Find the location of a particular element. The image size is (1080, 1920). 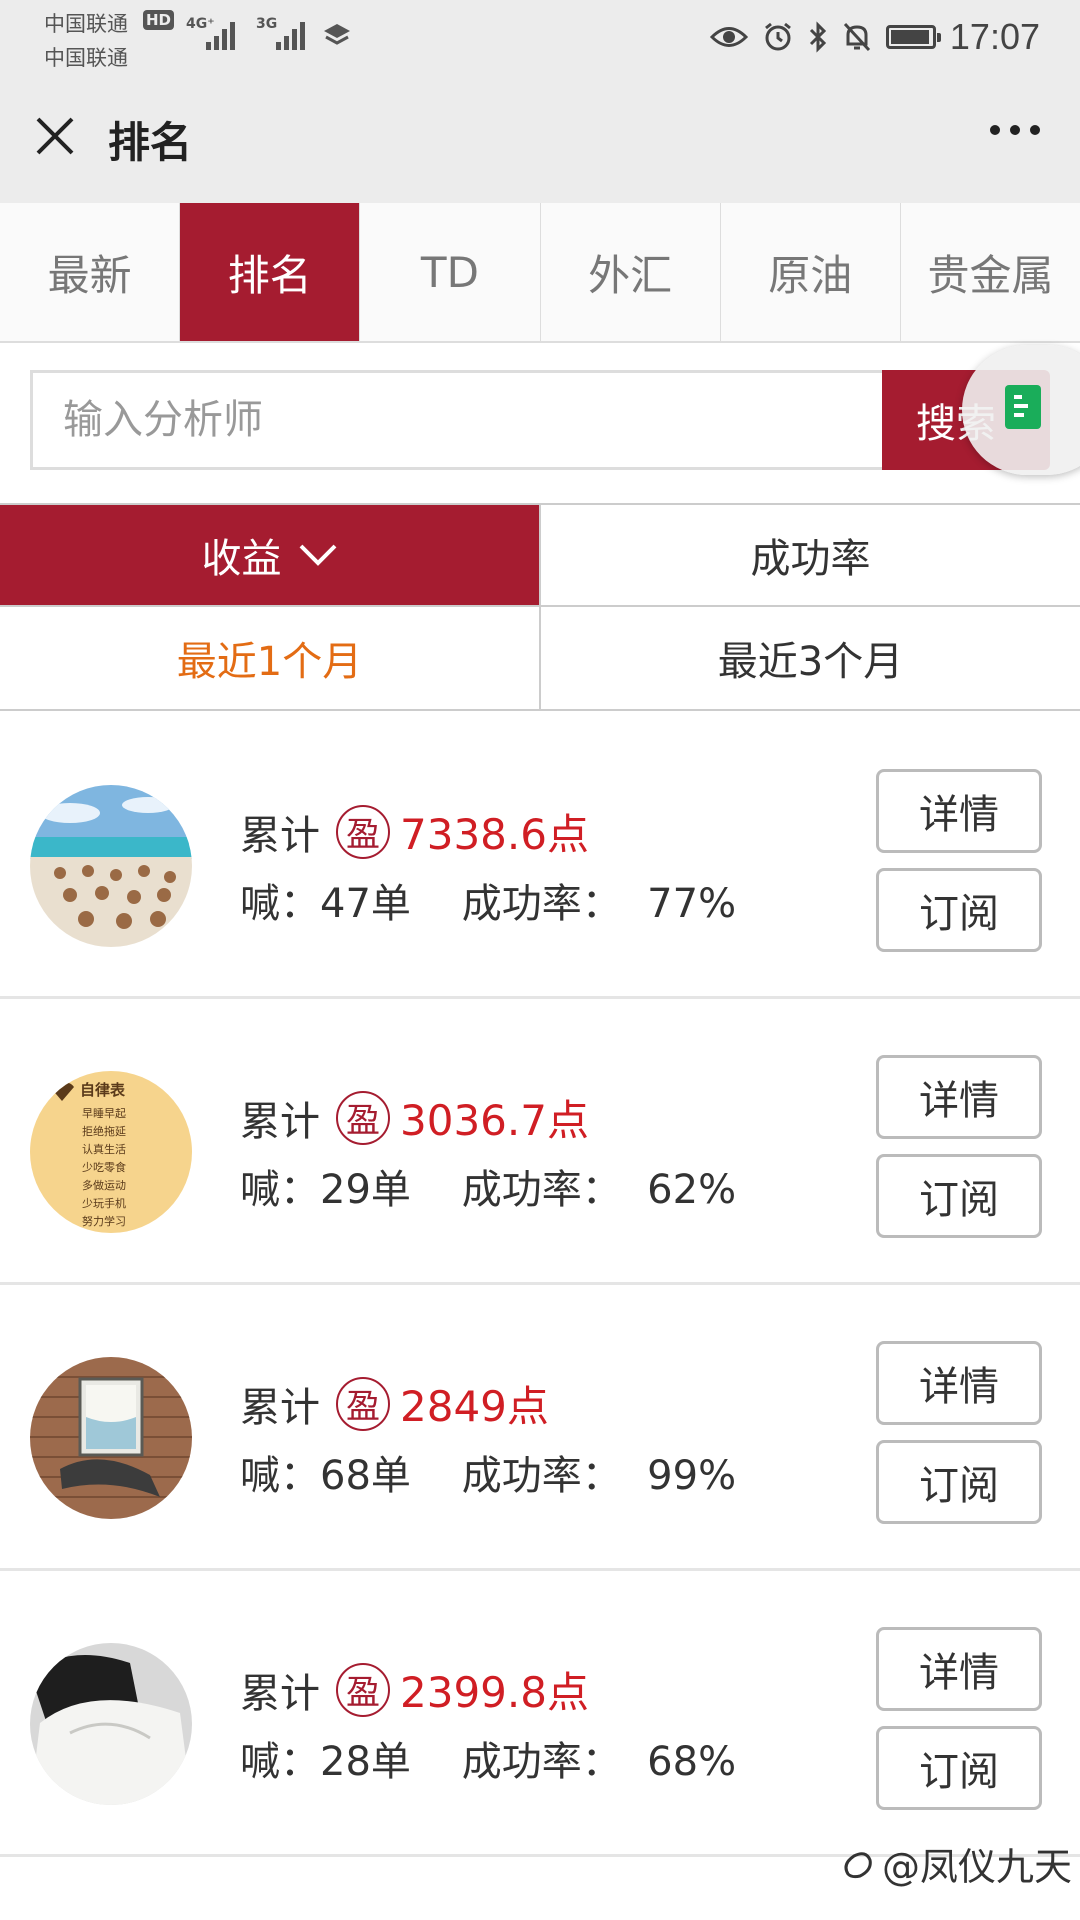

weibo-logo-icon is located at coordinates (858, 1864).